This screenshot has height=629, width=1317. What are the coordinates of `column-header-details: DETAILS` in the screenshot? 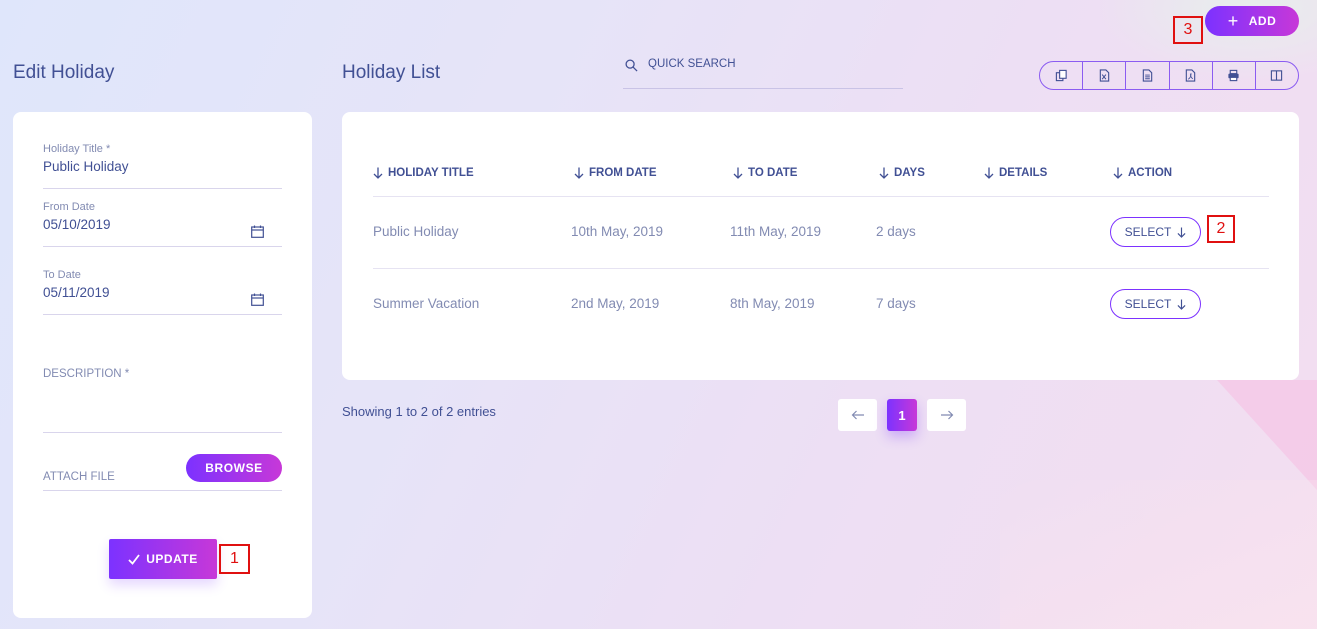 It's located at (1015, 173).